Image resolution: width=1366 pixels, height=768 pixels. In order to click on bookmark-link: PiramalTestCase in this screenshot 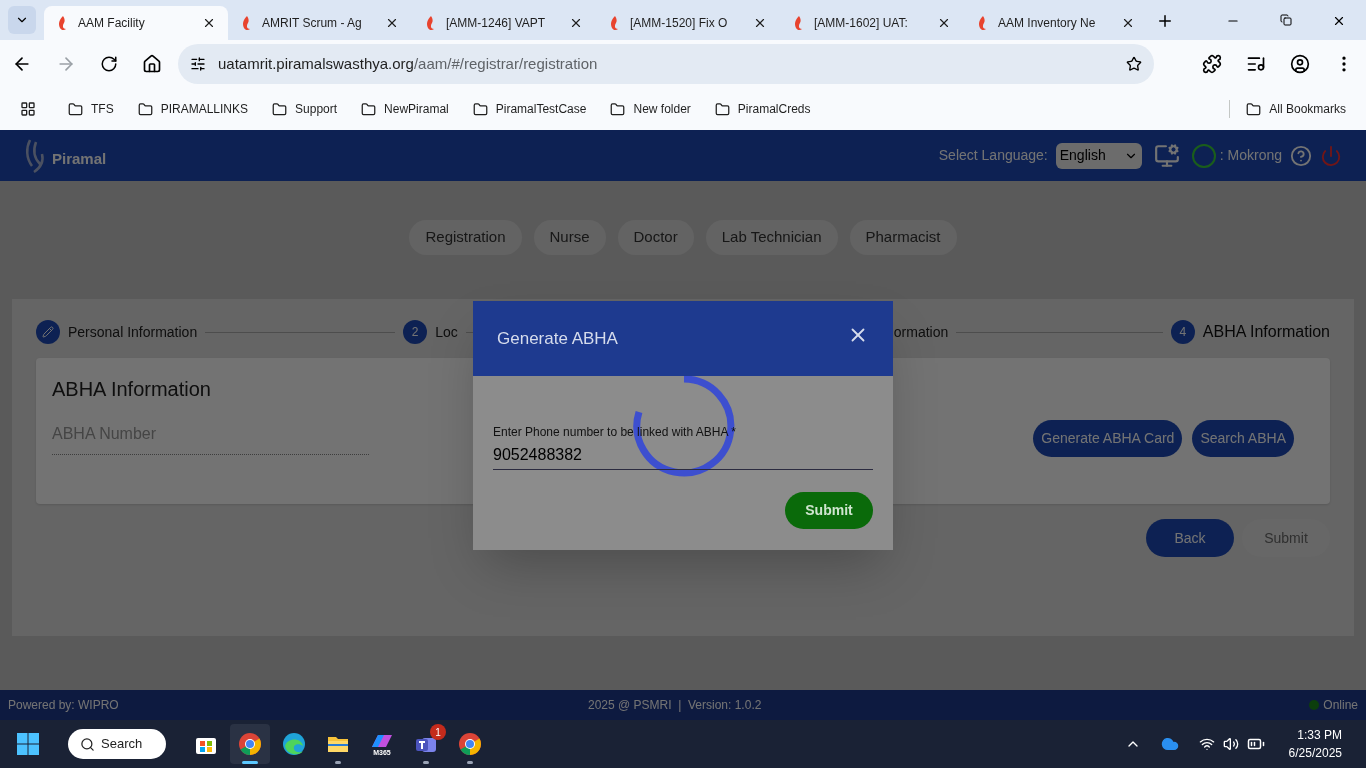, I will do `click(529, 109)`.